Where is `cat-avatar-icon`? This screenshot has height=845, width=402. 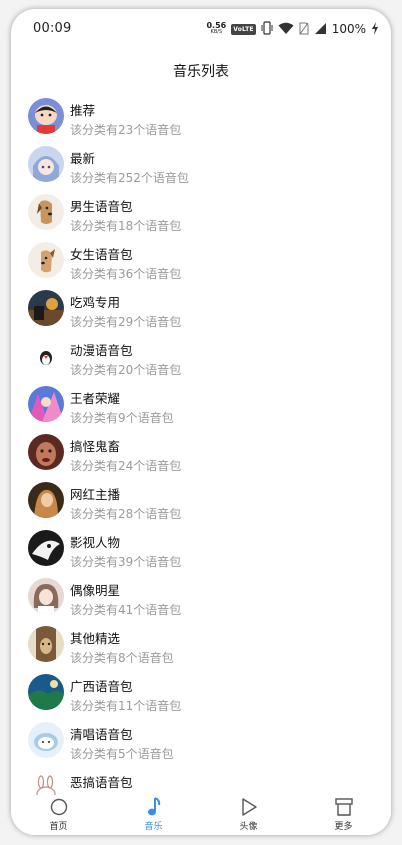
cat-avatar-icon is located at coordinates (46, 644).